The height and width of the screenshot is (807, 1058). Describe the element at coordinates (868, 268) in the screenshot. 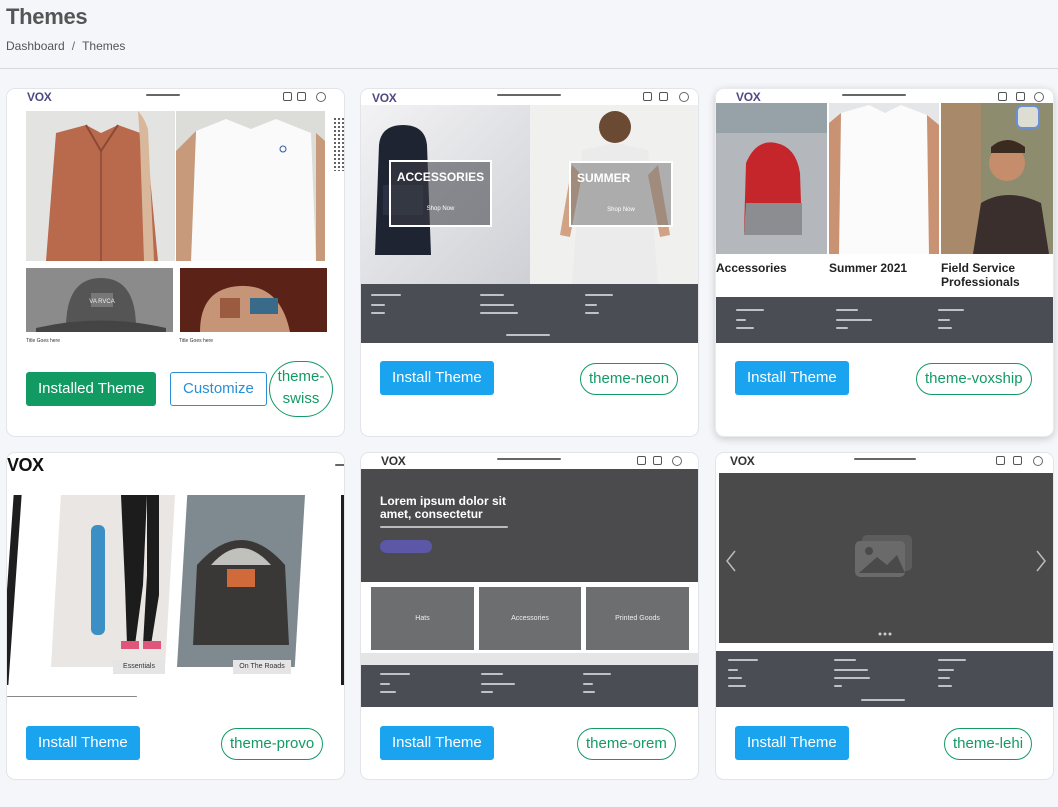

I see `category-caption-summer: Summer 2021` at that location.